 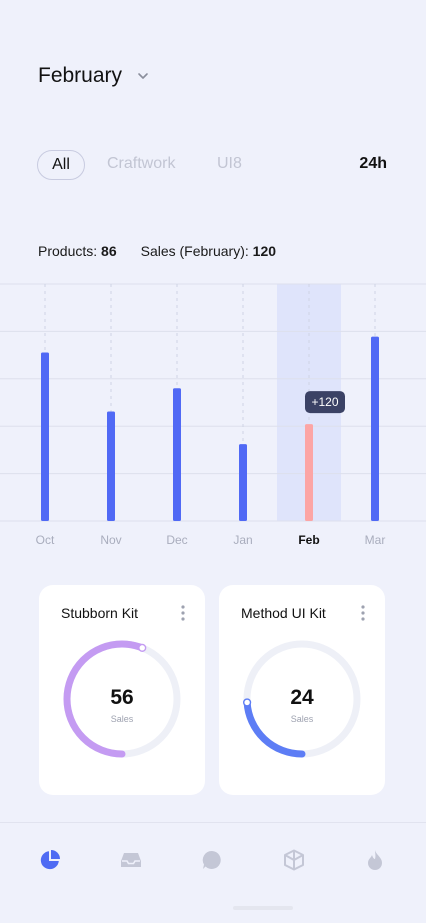 I want to click on inbox-icon, so click(x=131, y=860).